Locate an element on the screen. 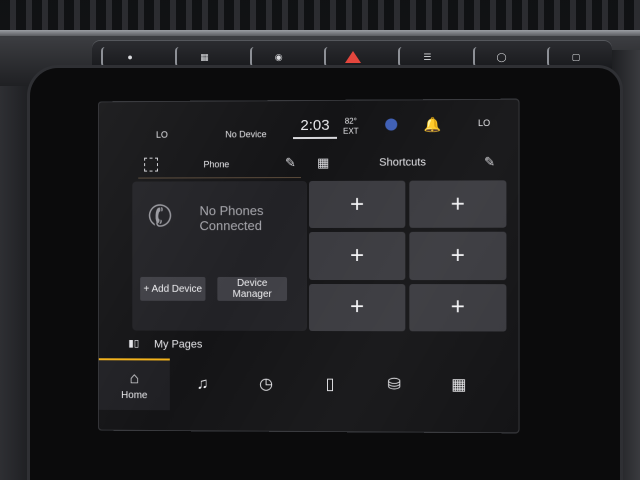  hw-button-6: ◯ is located at coordinates (501, 57).